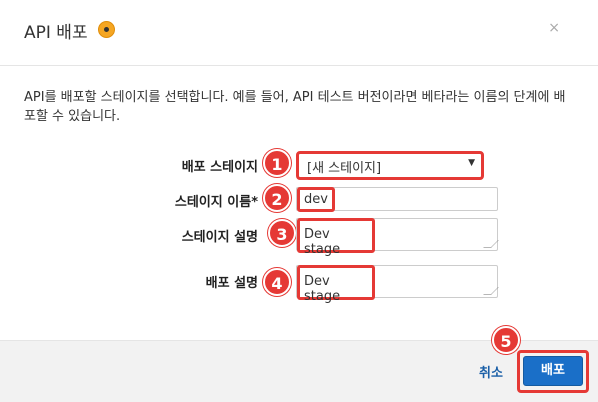 This screenshot has width=598, height=402. I want to click on dialog-title: API 배포, so click(56, 33).